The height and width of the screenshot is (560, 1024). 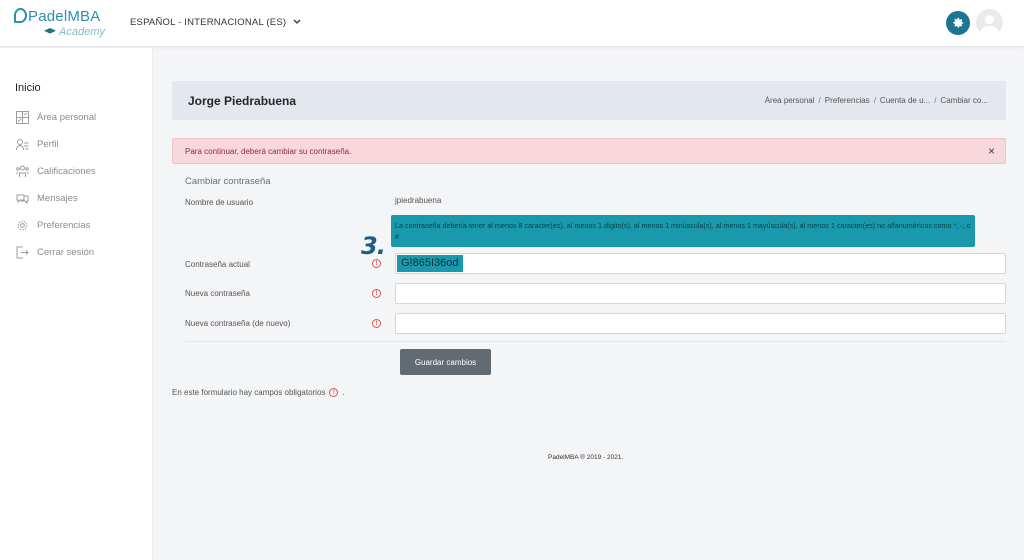 I want to click on messages-icon, so click(x=22, y=198).